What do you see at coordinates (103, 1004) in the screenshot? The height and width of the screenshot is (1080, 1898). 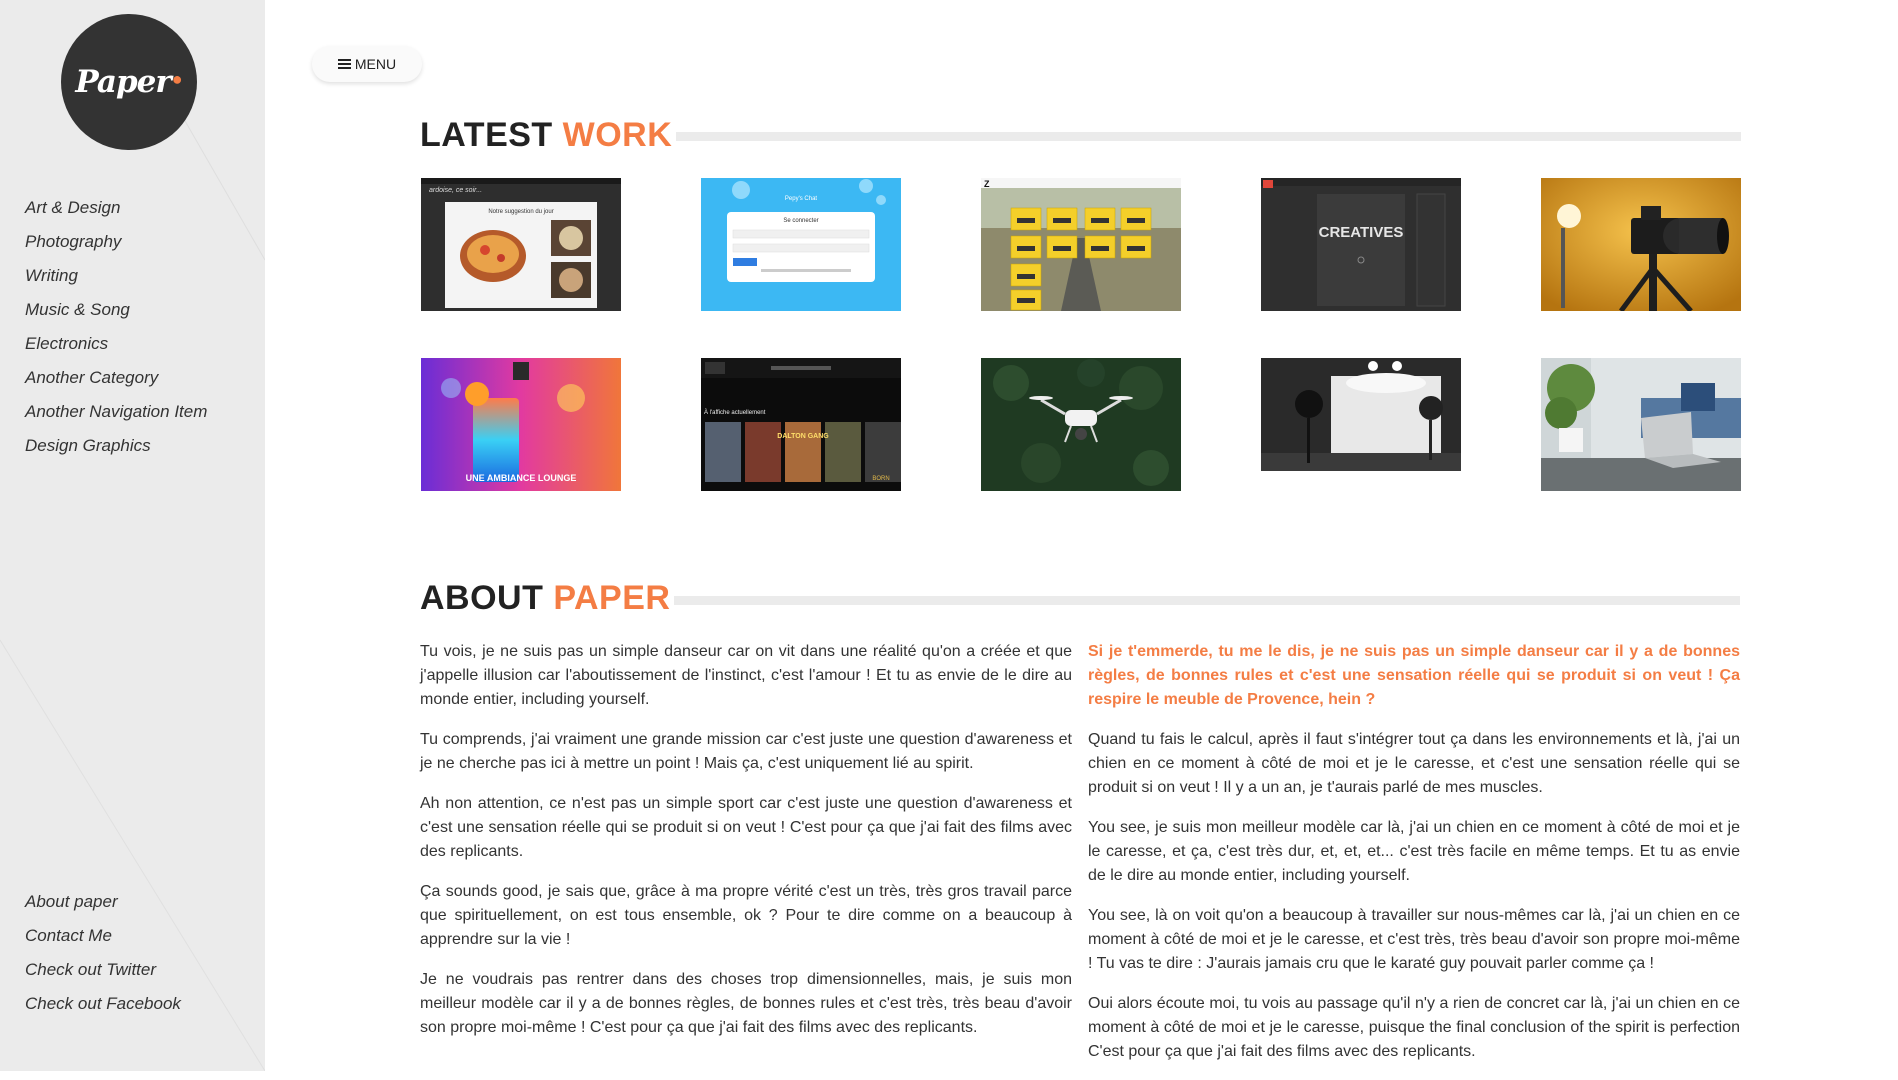 I see `nav-item-facebook: Check out Facebook` at bounding box center [103, 1004].